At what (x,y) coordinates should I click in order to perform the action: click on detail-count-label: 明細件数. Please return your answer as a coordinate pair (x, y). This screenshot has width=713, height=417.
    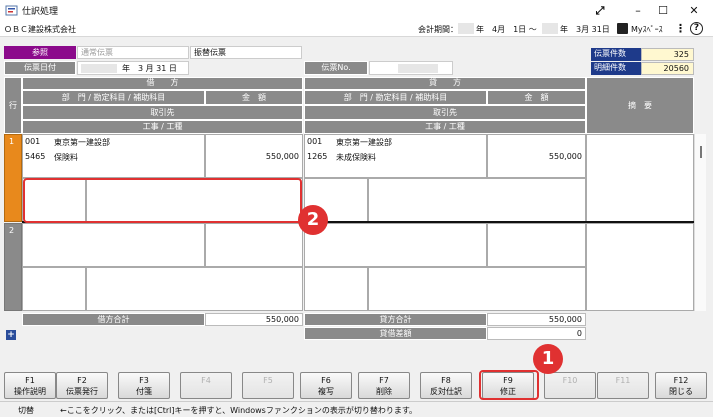
    Looking at the image, I should click on (616, 68).